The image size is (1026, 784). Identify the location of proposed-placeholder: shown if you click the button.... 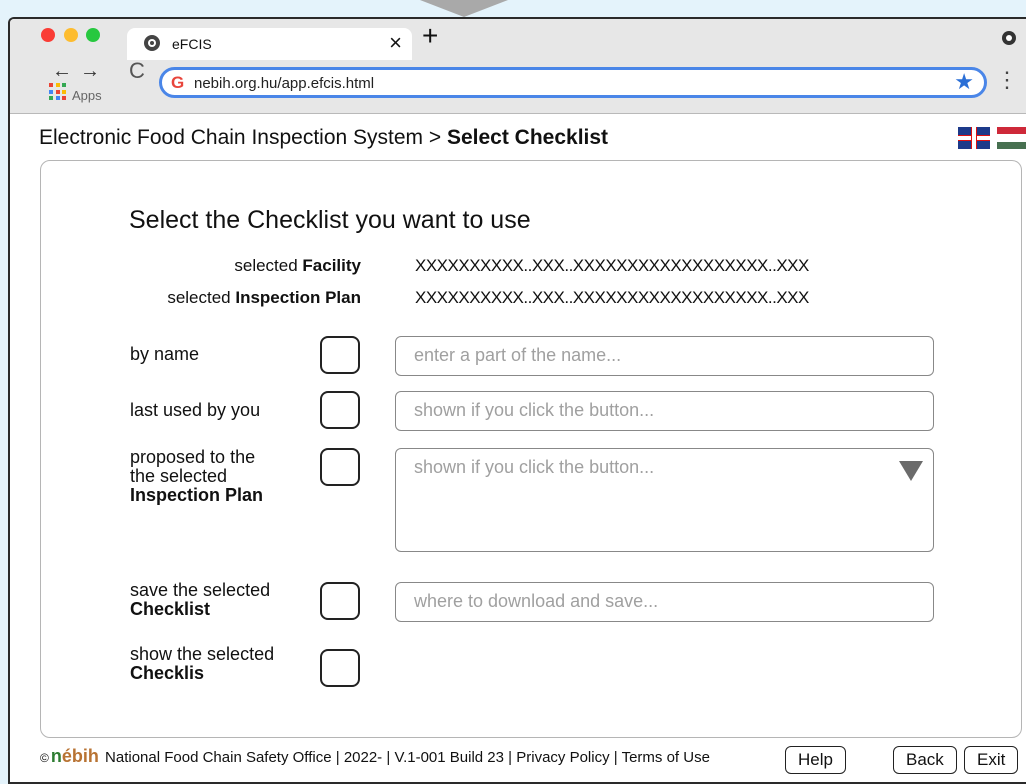
(534, 467).